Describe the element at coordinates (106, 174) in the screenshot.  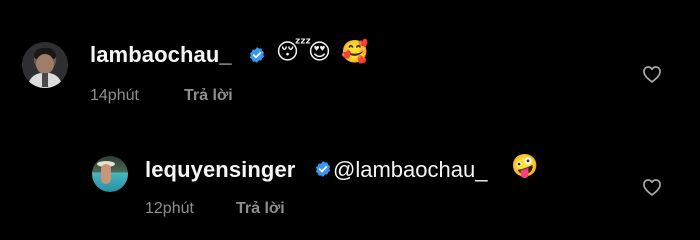
I see `avatar-person` at that location.